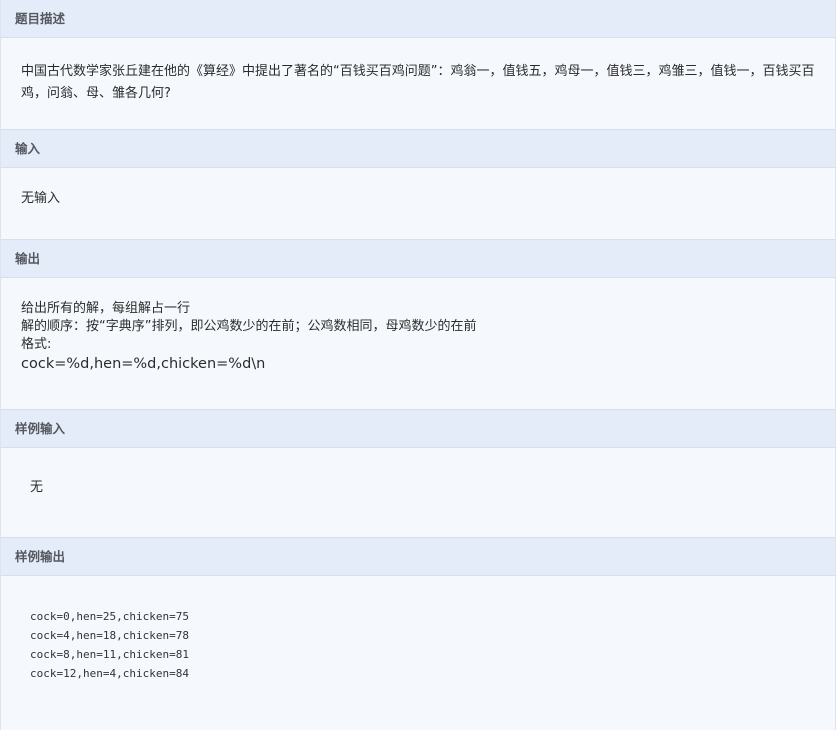  Describe the element at coordinates (36, 344) in the screenshot. I see `output-line: 格式:` at that location.